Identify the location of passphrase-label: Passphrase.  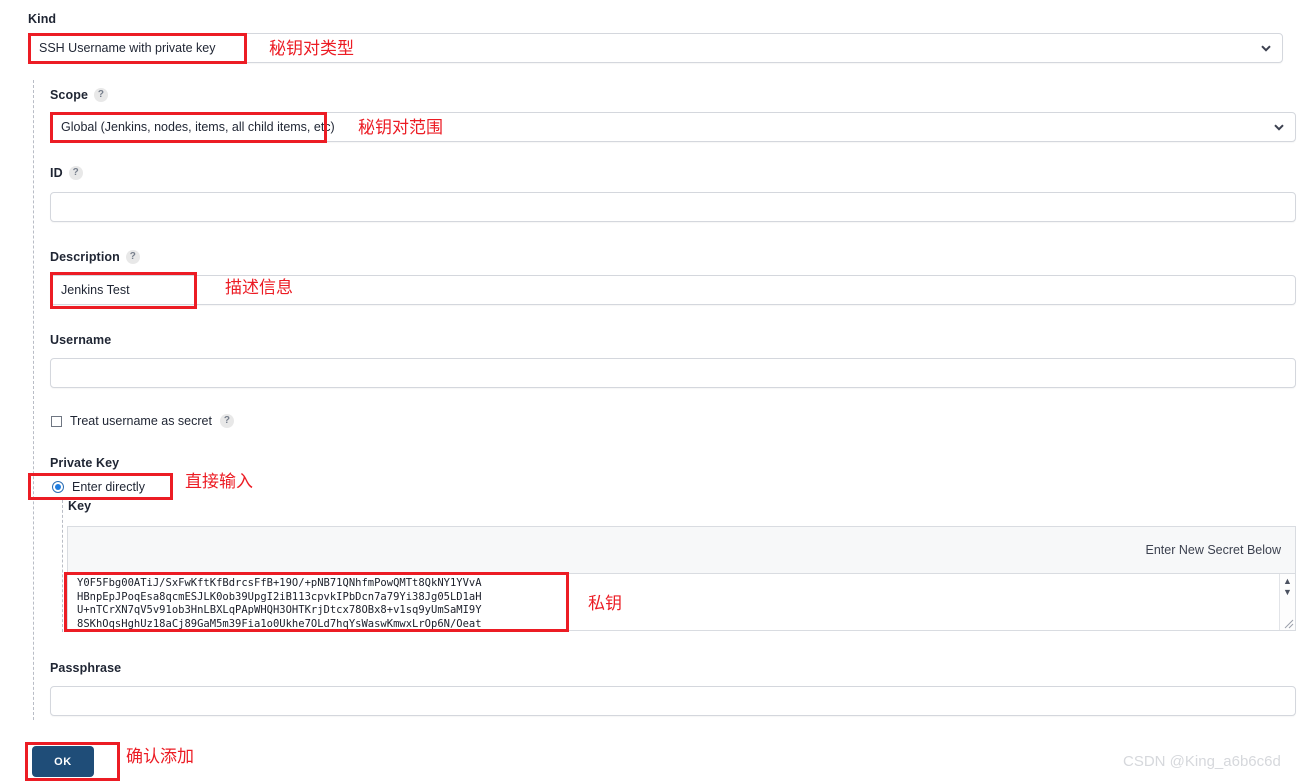
(85, 668).